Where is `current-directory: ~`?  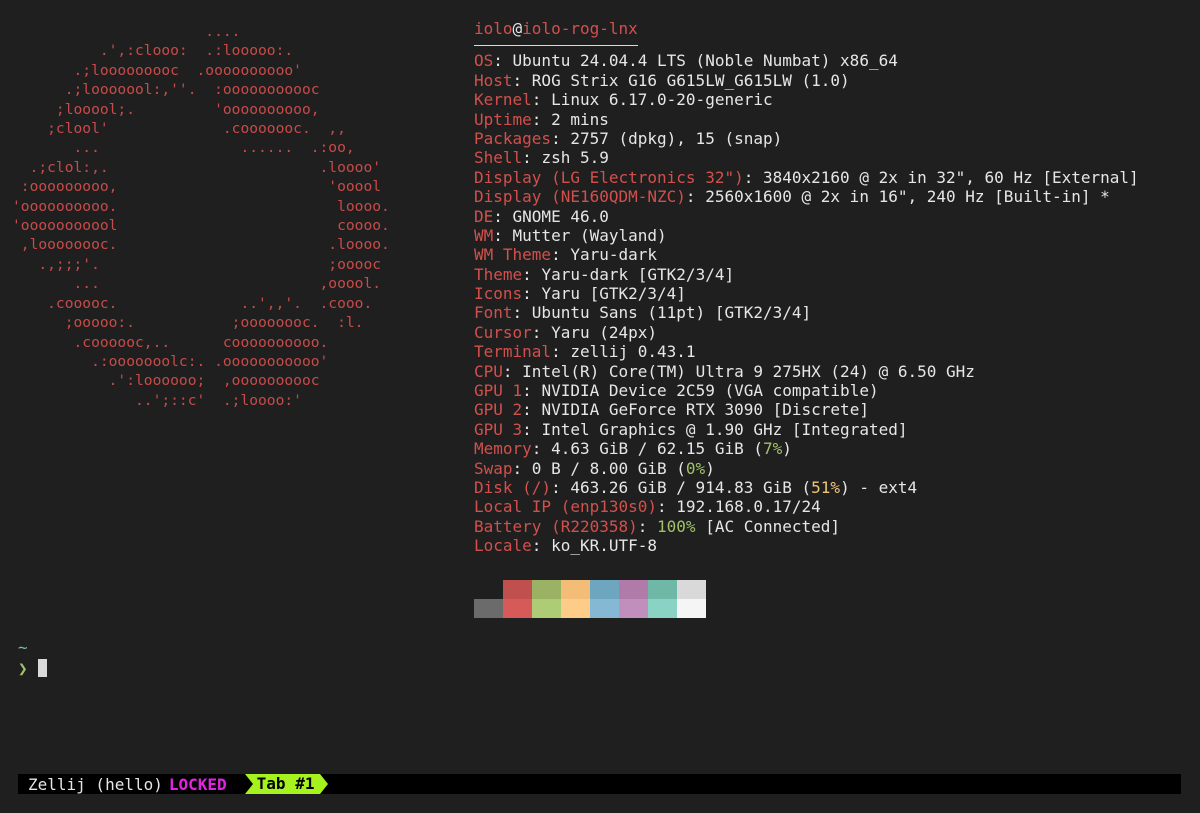 current-directory: ~ is located at coordinates (23, 647).